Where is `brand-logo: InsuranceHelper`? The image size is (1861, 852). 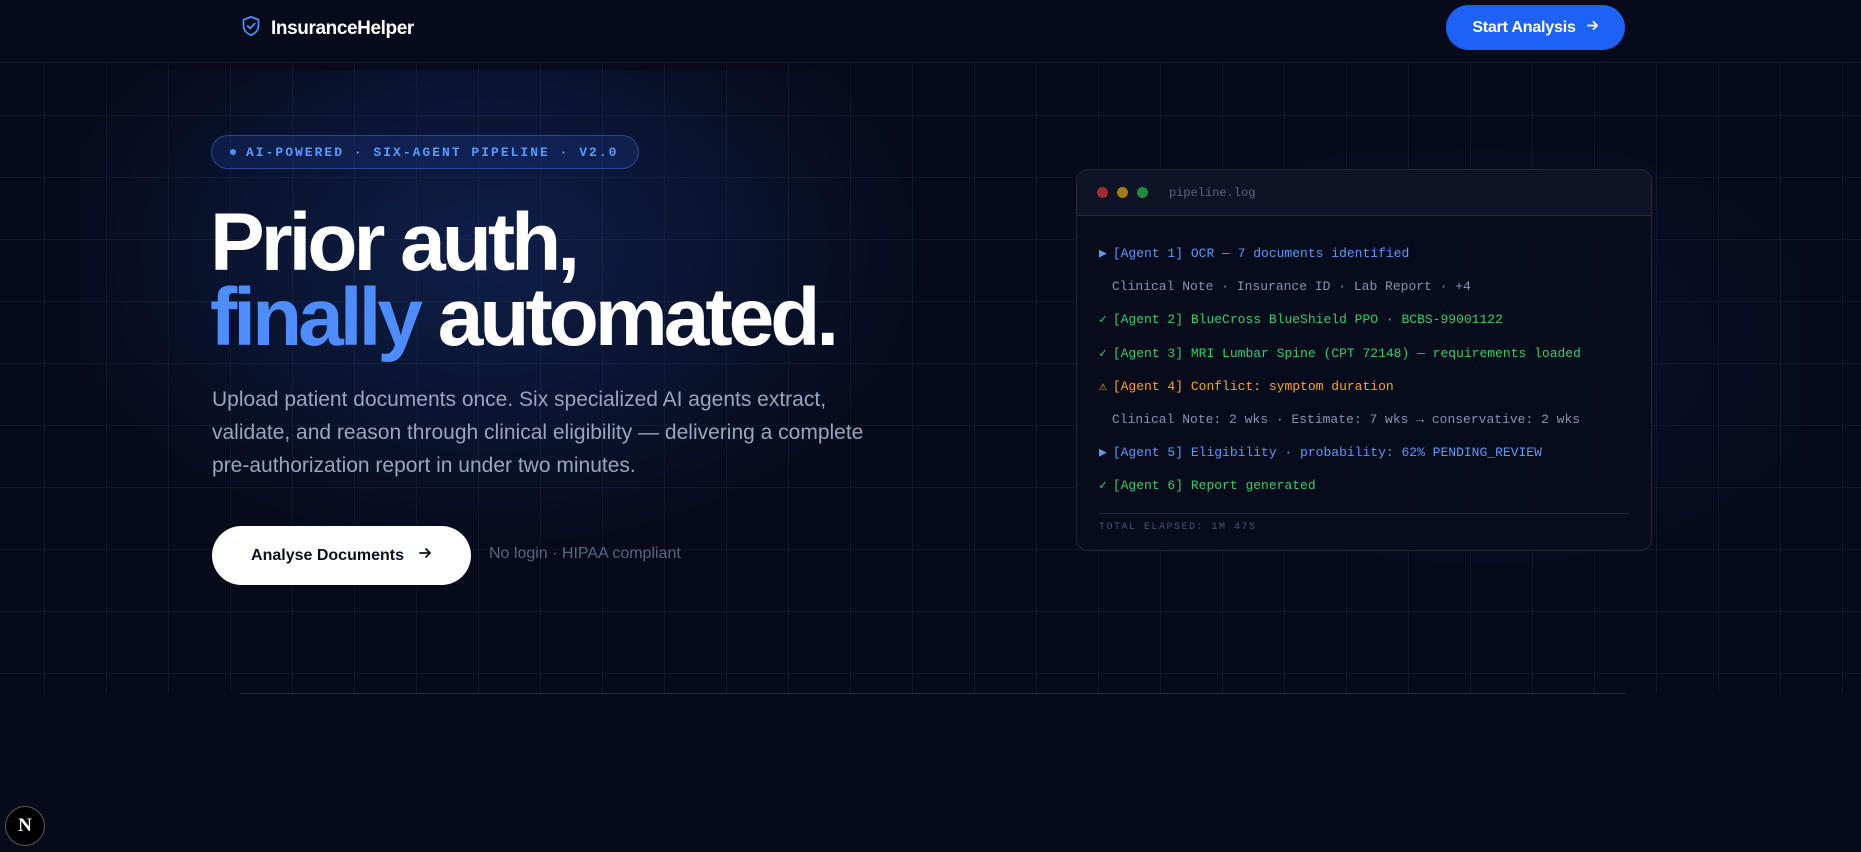 brand-logo: InsuranceHelper is located at coordinates (327, 28).